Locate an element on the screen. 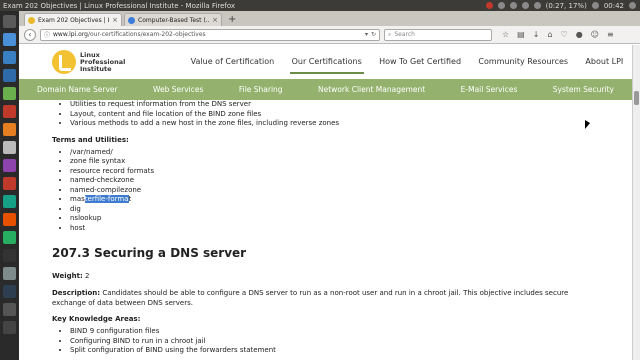 This screenshot has height=360, width=640. toolbar-icons: ☆ ▤ ↓ ⌂ ♡ ● ☺ ≡ is located at coordinates (558, 34).